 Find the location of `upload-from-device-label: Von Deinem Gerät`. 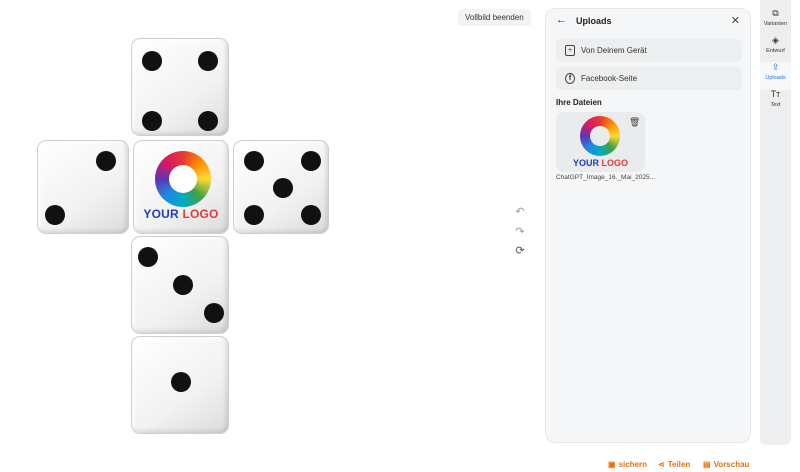

upload-from-device-label: Von Deinem Gerät is located at coordinates (614, 50).